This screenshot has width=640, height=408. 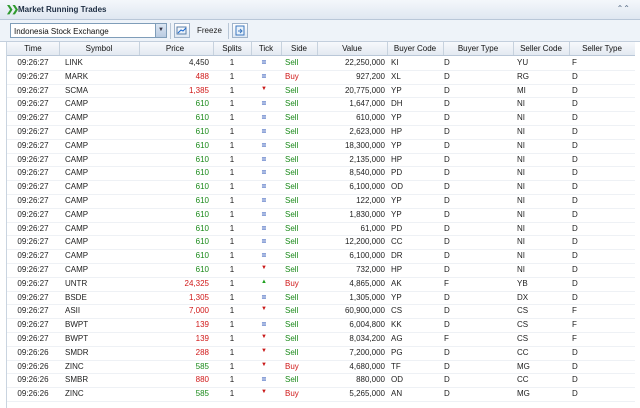 I want to click on trade-price: 7,000, so click(x=198, y=311).